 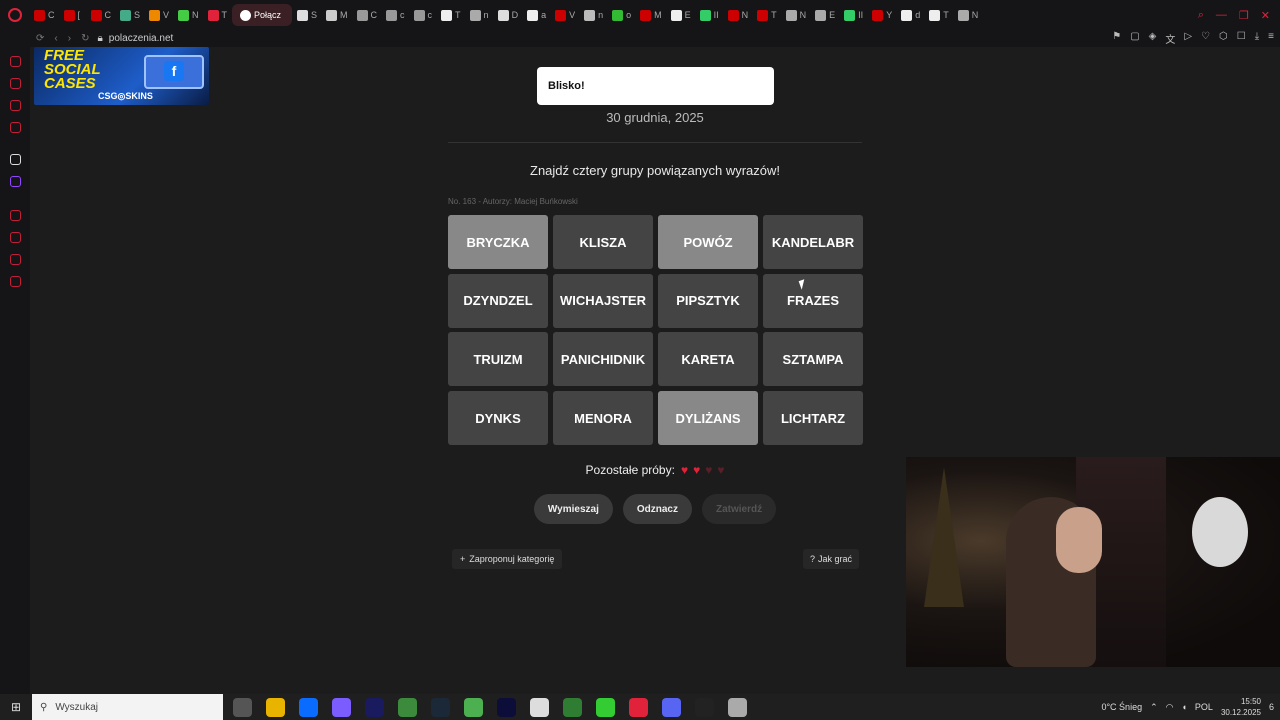 What do you see at coordinates (1154, 707) in the screenshot?
I see `chevron-up-icon: ⌃` at bounding box center [1154, 707].